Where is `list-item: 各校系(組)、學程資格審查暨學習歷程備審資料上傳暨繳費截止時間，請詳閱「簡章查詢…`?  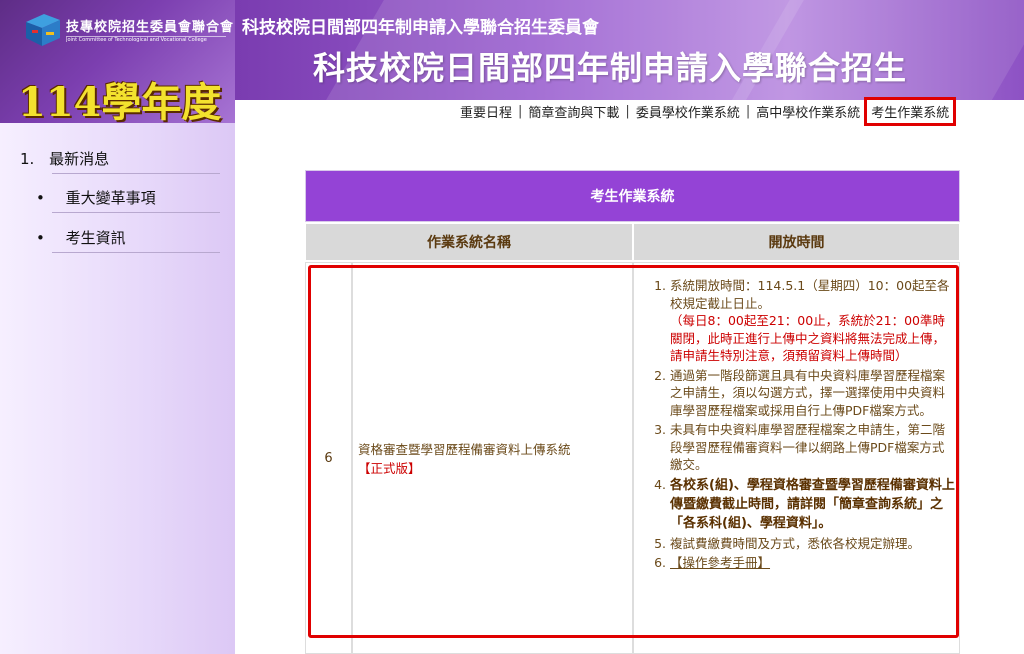 list-item: 各校系(組)、學程資格審查暨學習歷程備審資料上傳暨繳費截止時間，請詳閱「簡章查詢… is located at coordinates (812, 504).